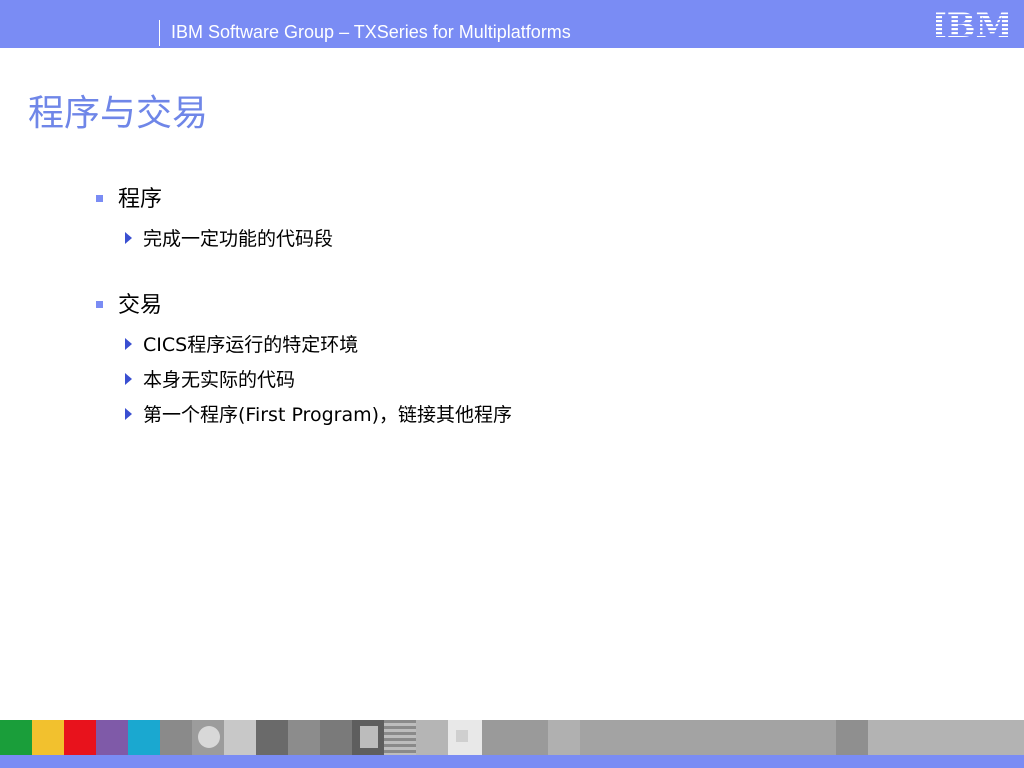  I want to click on ibm-logo: IBM, so click(972, 24).